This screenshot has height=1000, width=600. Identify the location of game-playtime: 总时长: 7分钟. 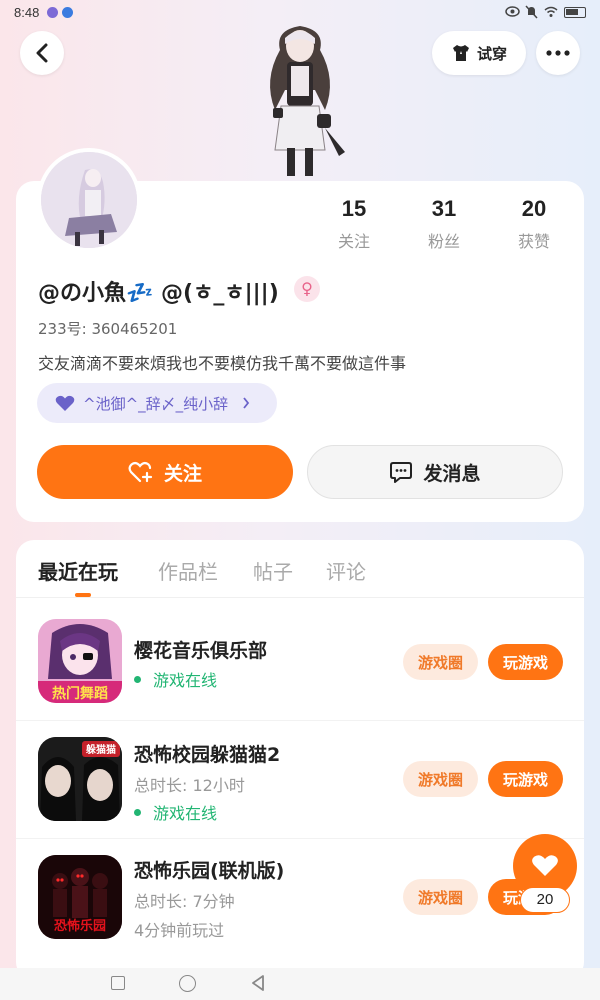
(184, 901).